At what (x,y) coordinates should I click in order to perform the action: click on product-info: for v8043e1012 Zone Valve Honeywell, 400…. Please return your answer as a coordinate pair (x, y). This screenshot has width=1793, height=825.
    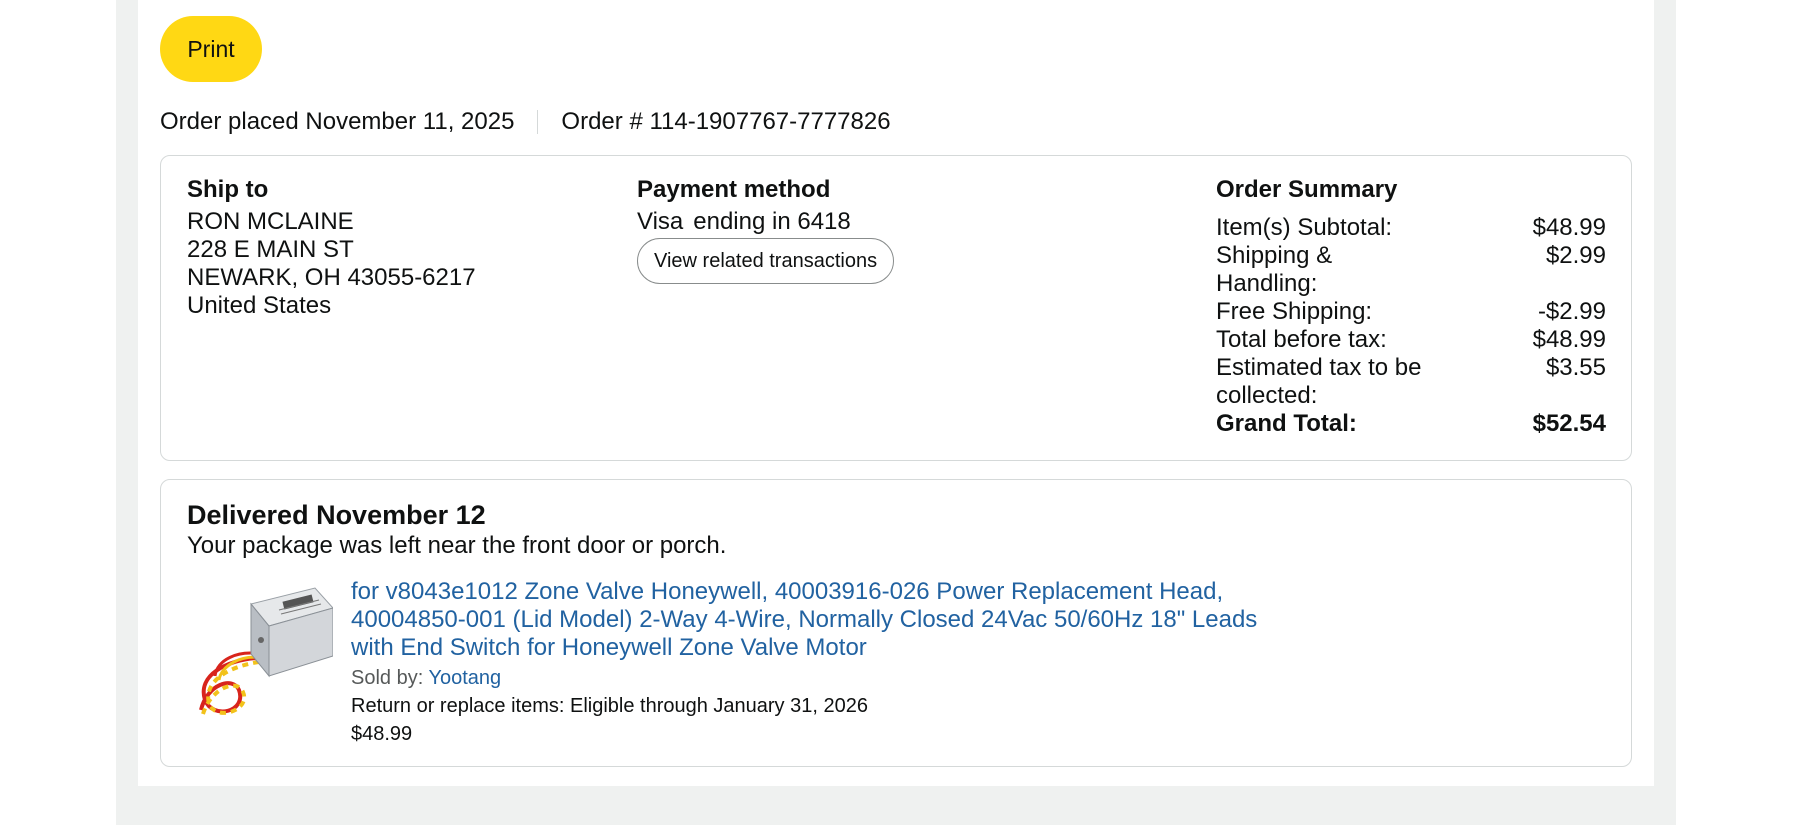
    Looking at the image, I should click on (816, 663).